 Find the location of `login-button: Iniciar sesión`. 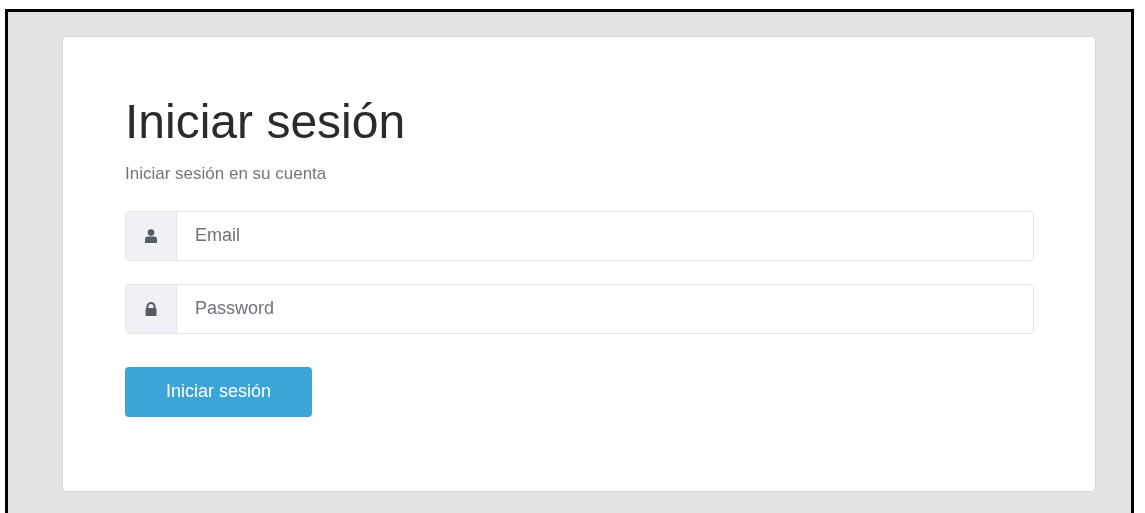

login-button: Iniciar sesión is located at coordinates (218, 391).